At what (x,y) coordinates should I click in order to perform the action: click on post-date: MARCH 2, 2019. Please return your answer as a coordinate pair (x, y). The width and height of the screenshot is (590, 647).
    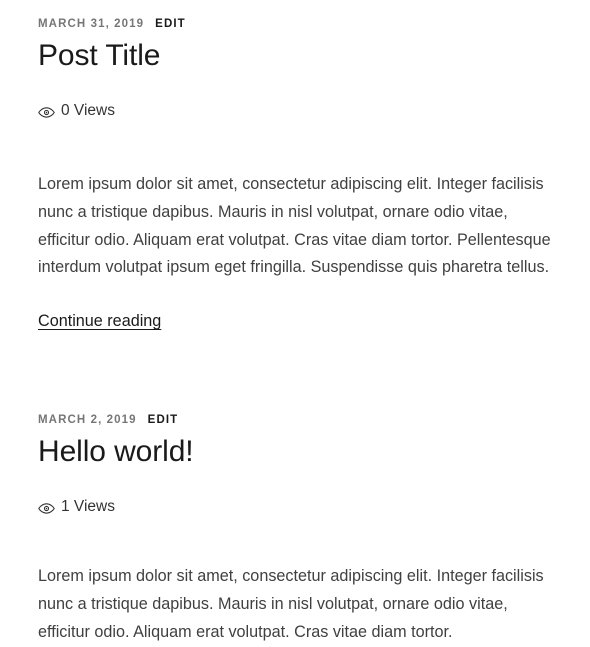
    Looking at the image, I should click on (87, 420).